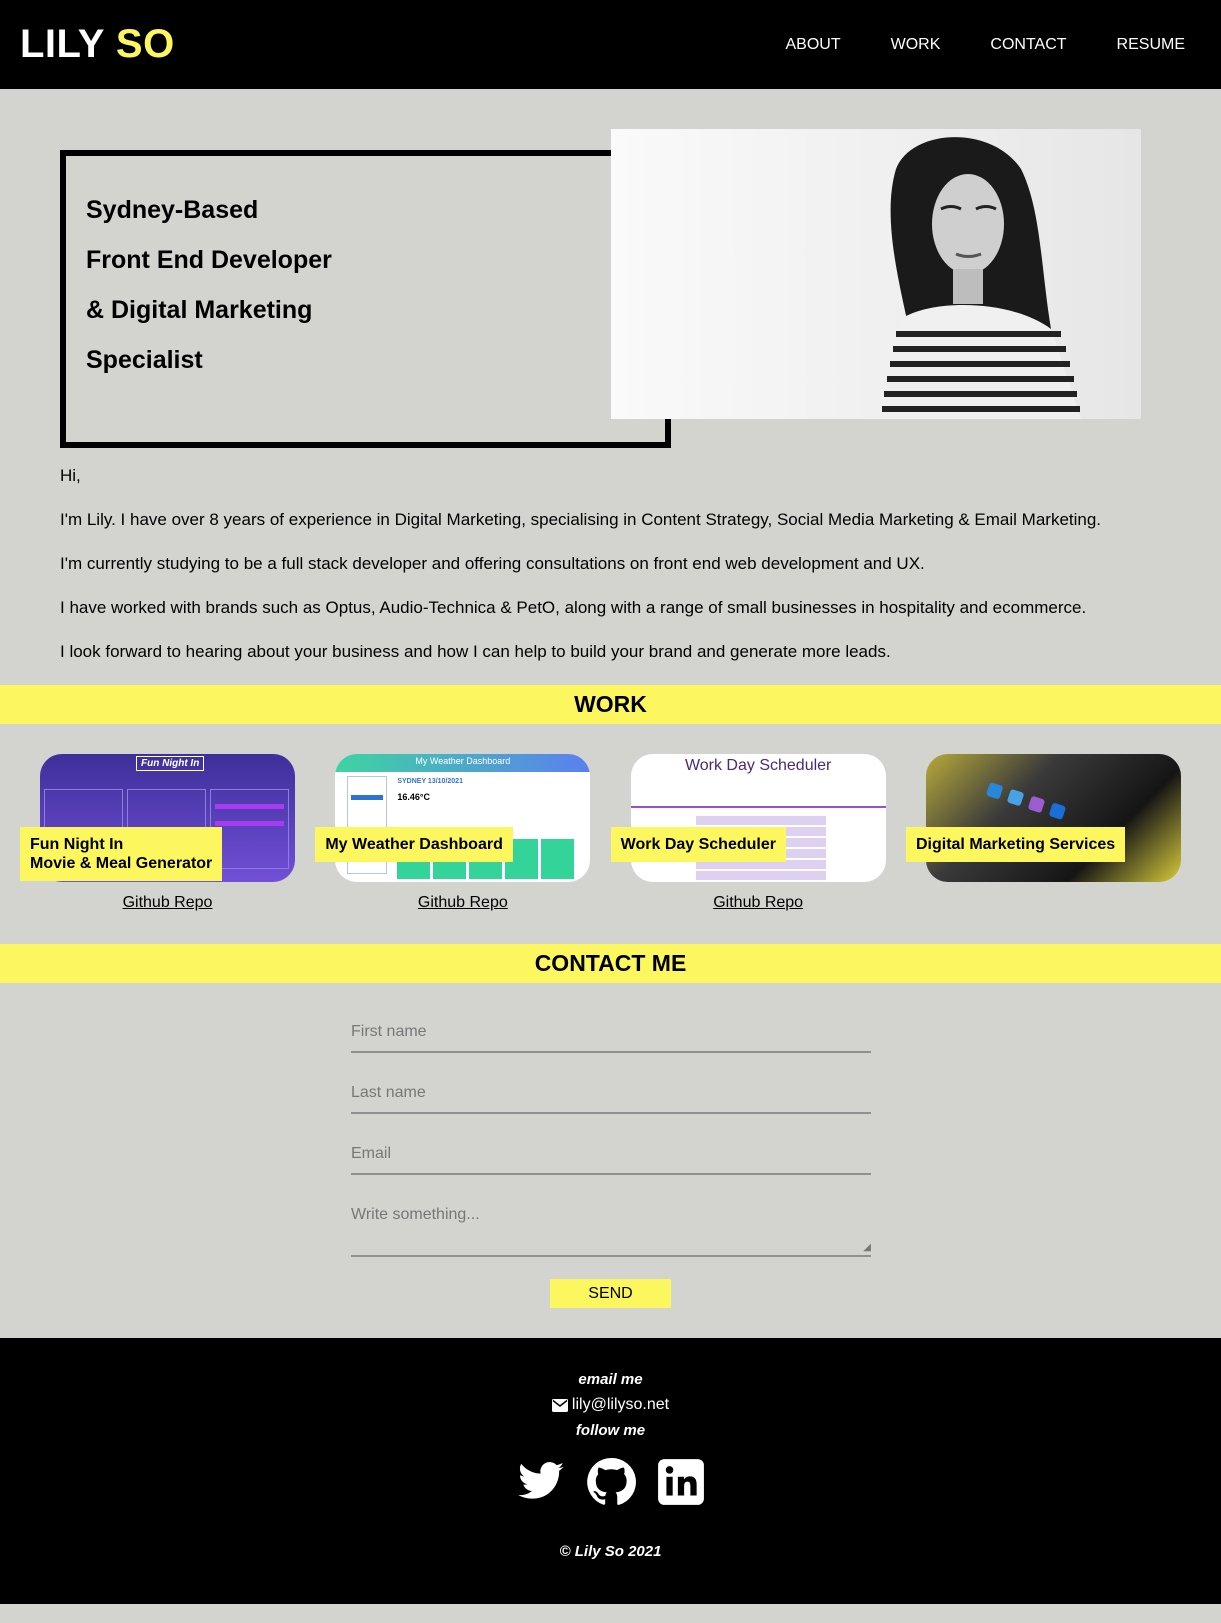 This screenshot has height=1623, width=1221. Describe the element at coordinates (62, 44) in the screenshot. I see `logo-first-name: LILY` at that location.